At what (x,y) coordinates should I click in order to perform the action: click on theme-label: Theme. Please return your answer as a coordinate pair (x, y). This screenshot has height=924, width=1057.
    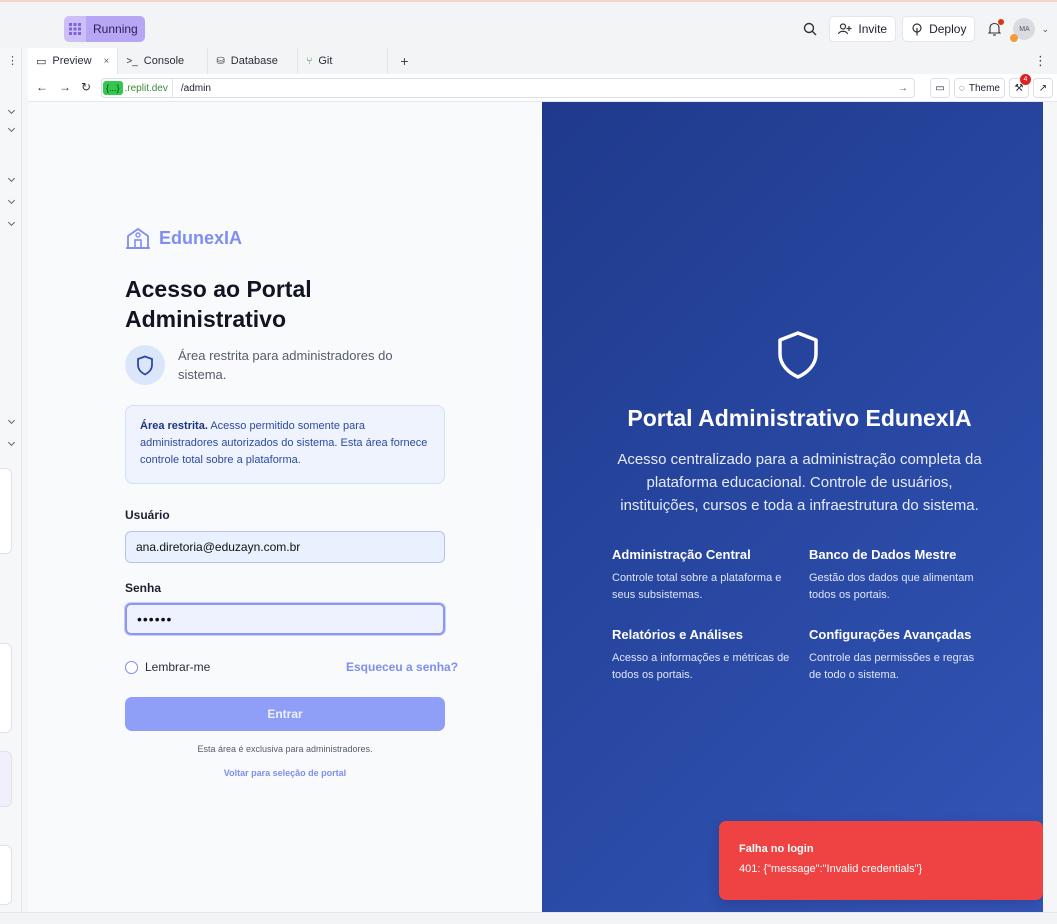
    Looking at the image, I should click on (984, 88).